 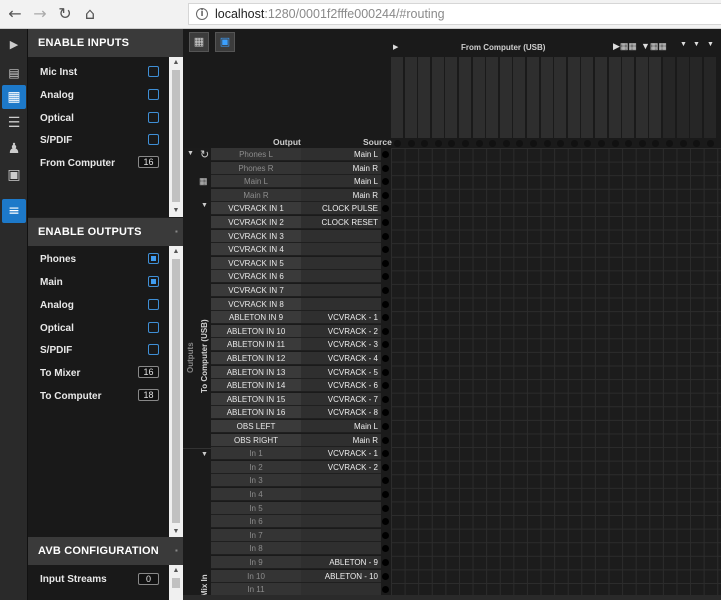 What do you see at coordinates (203, 181) in the screenshot?
I see `grid-toggle-icon: ▦` at bounding box center [203, 181].